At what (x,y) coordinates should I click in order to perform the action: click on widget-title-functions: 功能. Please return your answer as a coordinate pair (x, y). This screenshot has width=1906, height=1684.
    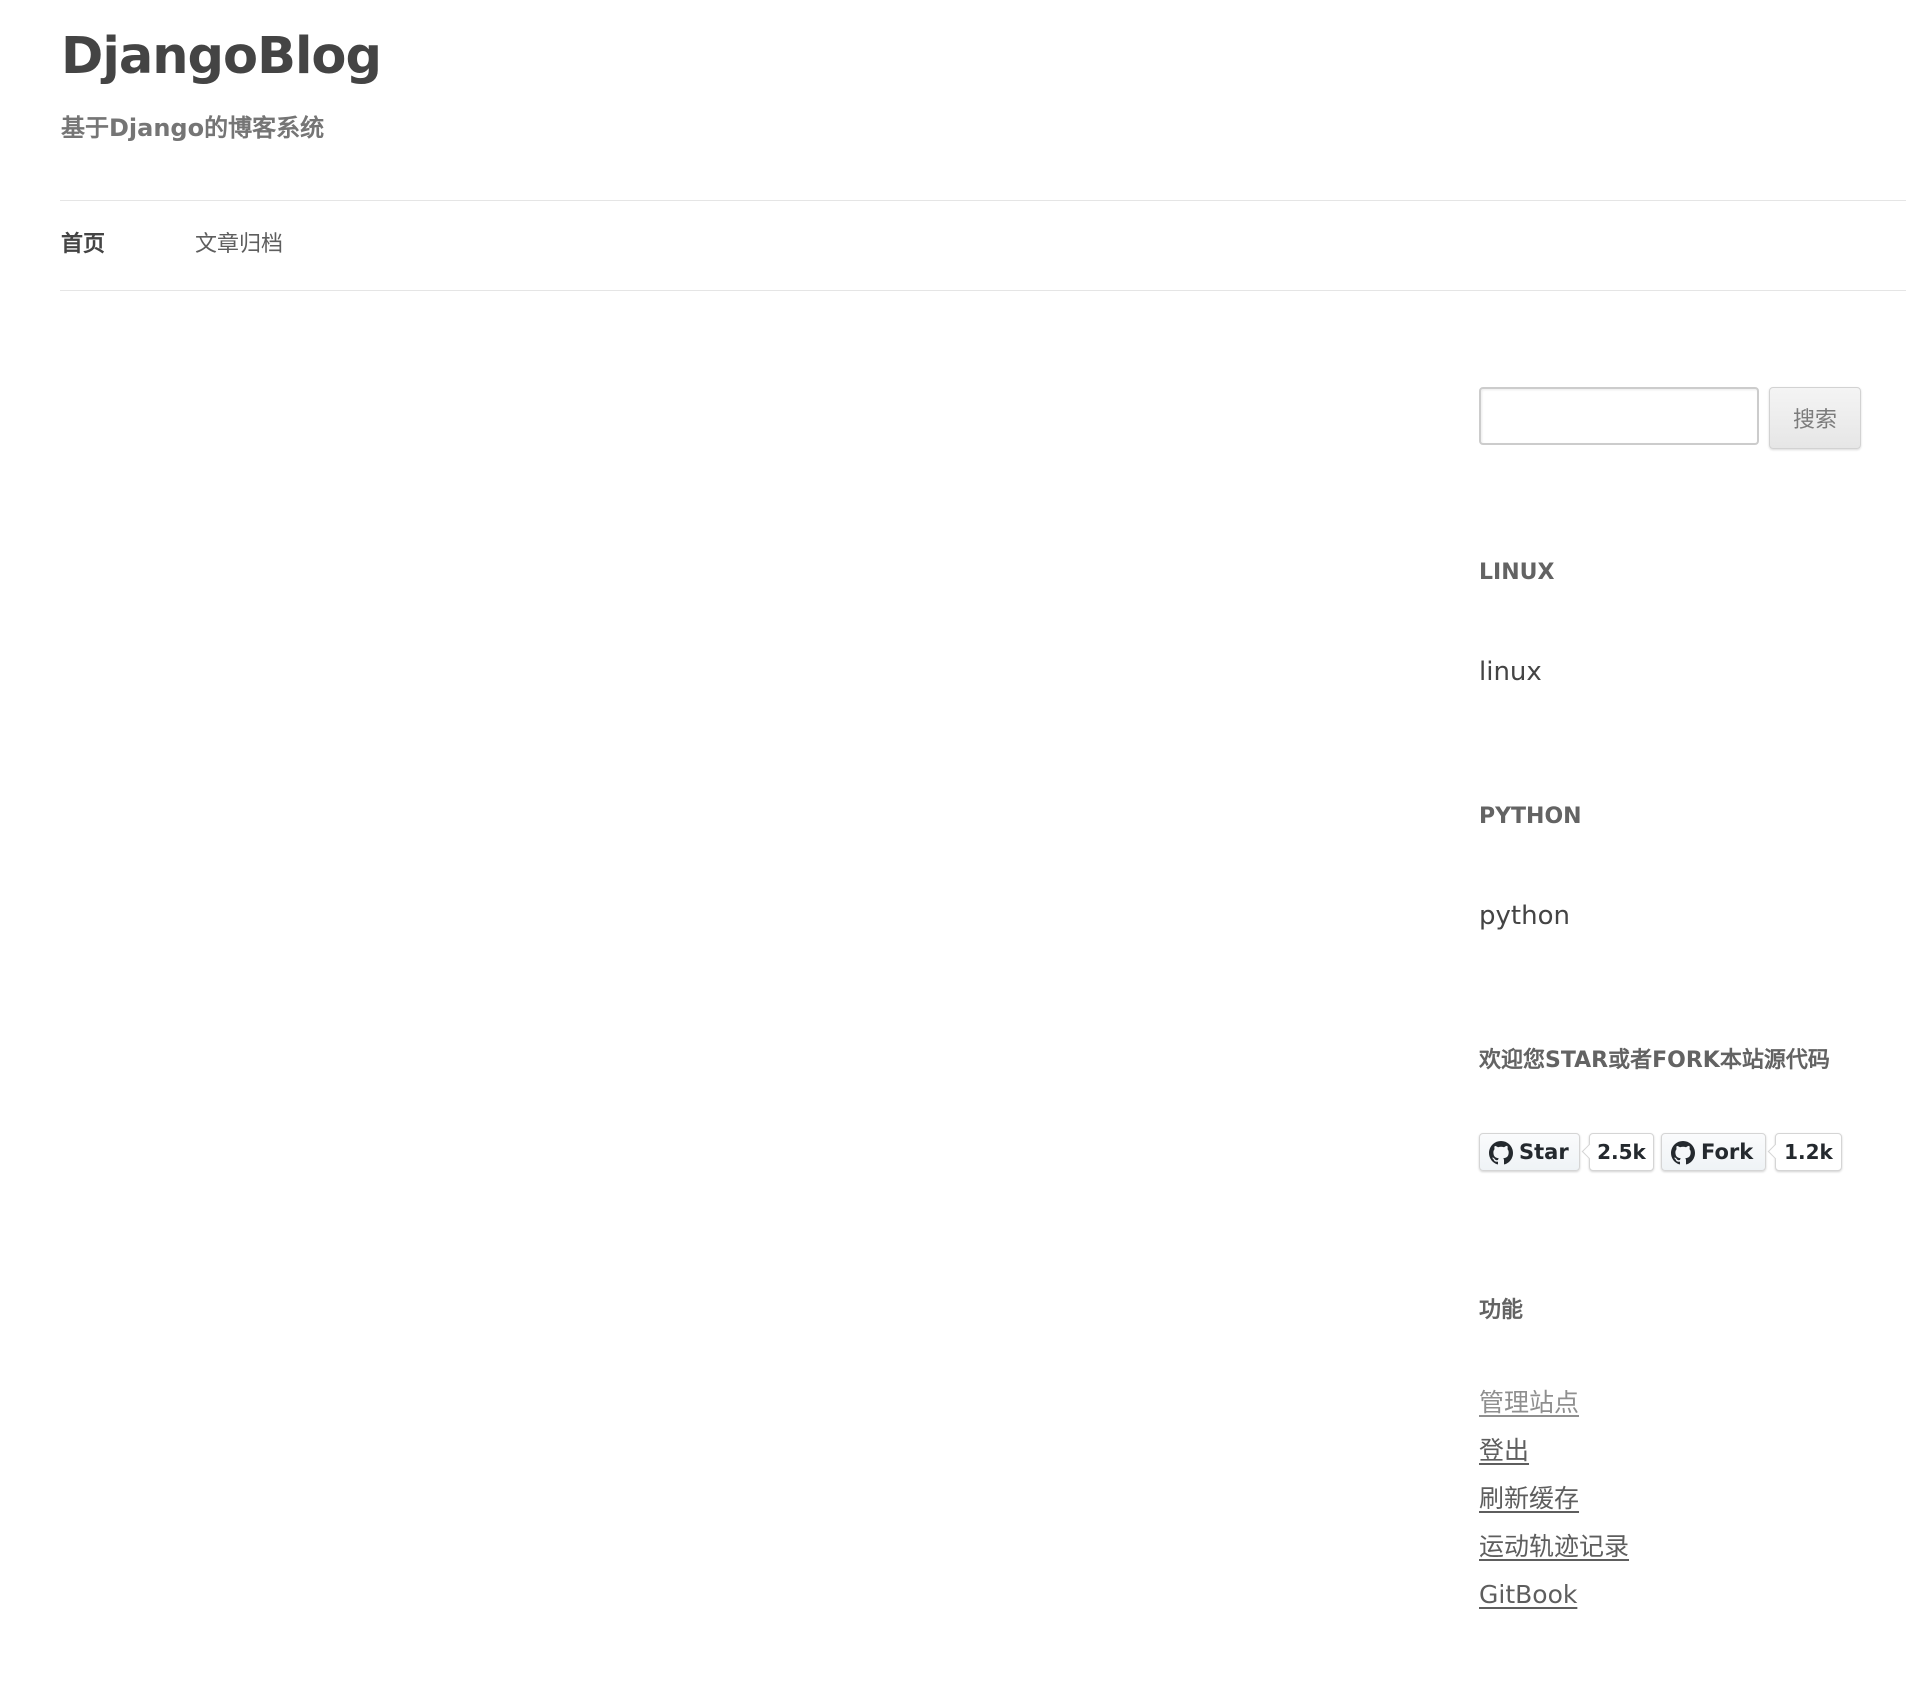
    Looking at the image, I should click on (1501, 1310).